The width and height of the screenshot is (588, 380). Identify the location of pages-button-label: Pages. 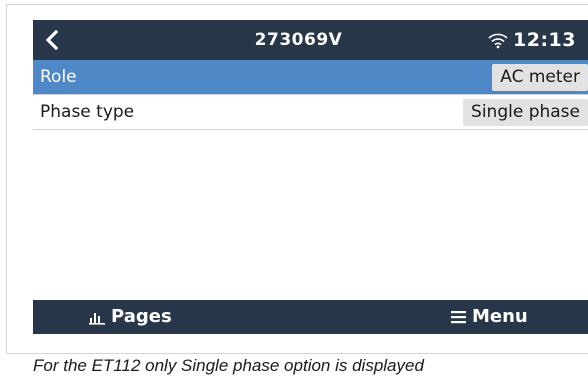
(141, 316).